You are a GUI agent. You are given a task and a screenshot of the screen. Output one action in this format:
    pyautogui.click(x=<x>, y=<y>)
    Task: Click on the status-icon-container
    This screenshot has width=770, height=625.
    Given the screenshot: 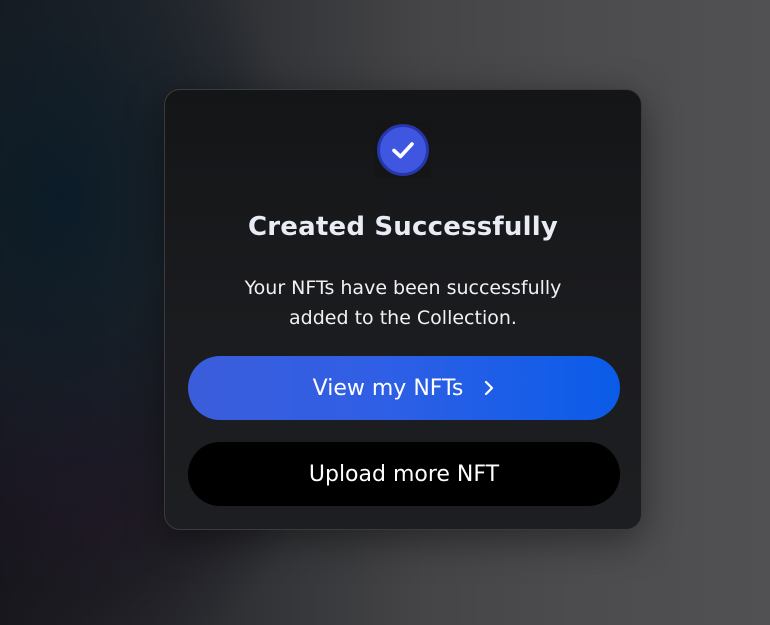 What is the action you would take?
    pyautogui.click(x=403, y=150)
    